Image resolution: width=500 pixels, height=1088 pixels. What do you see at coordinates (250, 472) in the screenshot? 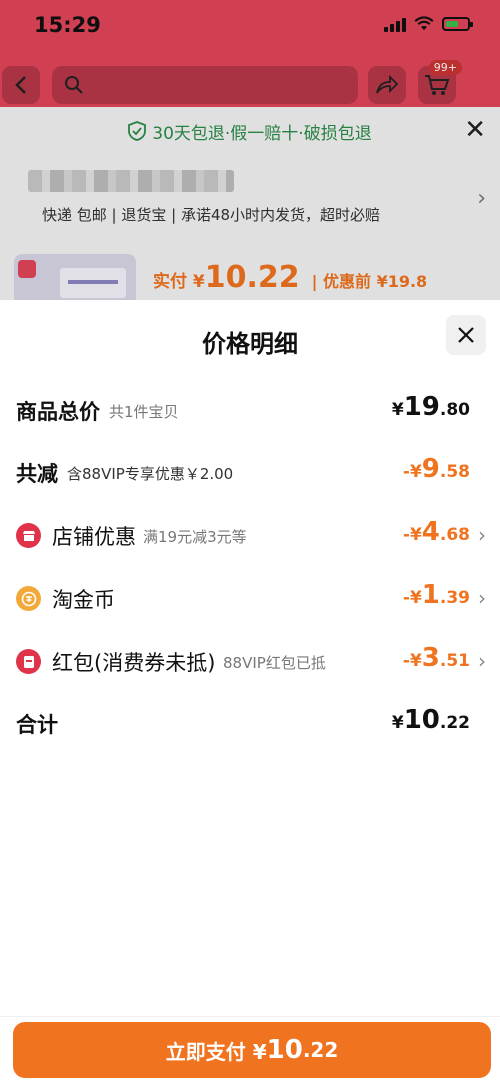
I see `price-row-total-discount: 共减 含88VIP专享优惠￥2.00 -¥9.58` at bounding box center [250, 472].